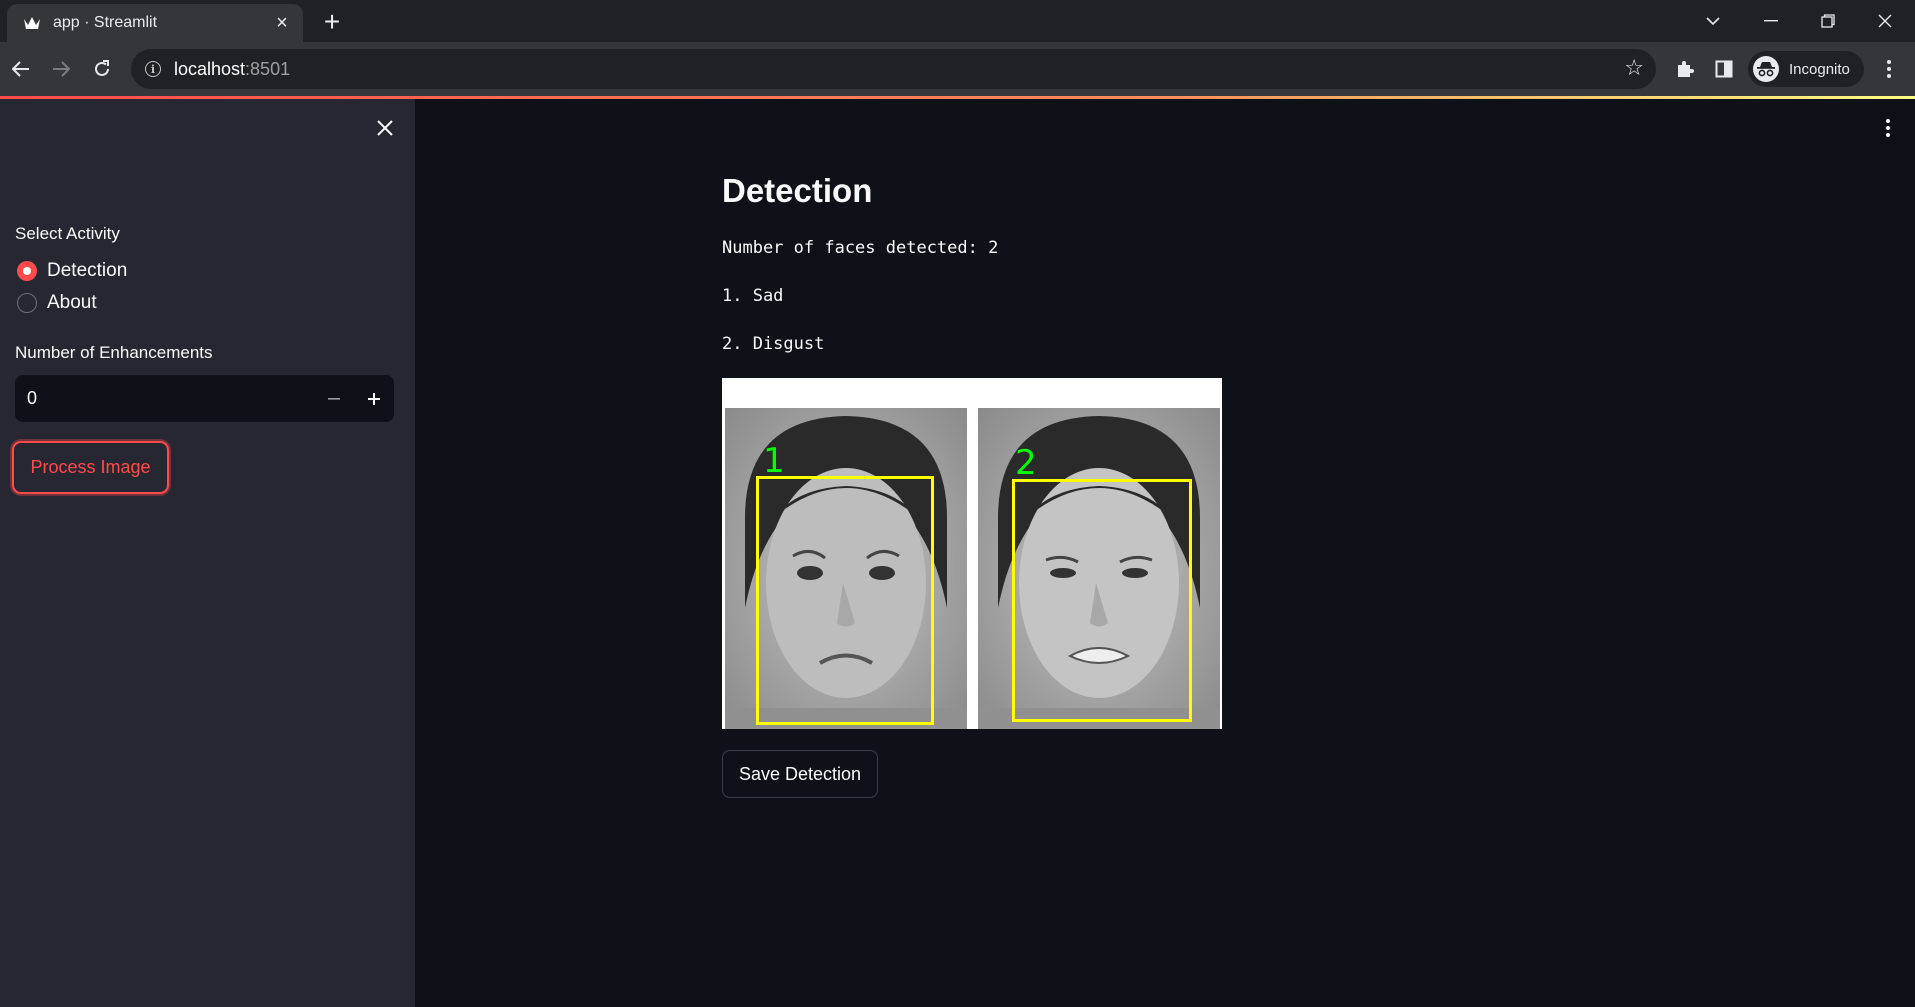 The height and width of the screenshot is (1007, 1915). Describe the element at coordinates (72, 302) in the screenshot. I see `radio-label: About` at that location.